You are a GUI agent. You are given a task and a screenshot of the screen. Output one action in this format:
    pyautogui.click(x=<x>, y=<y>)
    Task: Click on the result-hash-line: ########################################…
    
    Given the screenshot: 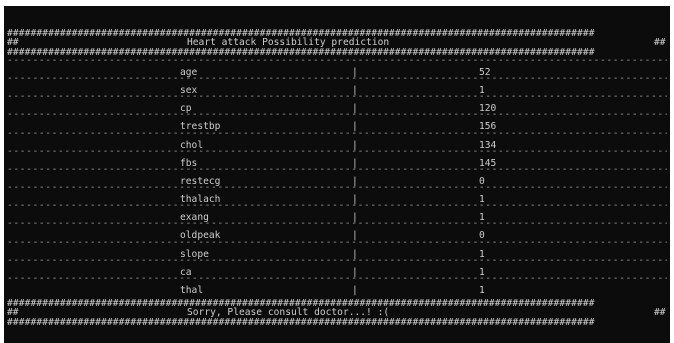 What is the action you would take?
    pyautogui.click(x=301, y=322)
    